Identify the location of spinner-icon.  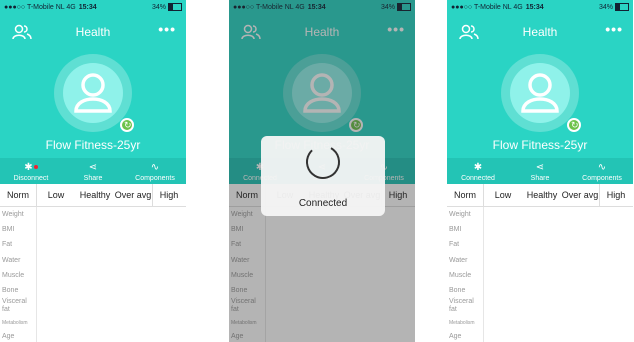
(323, 162).